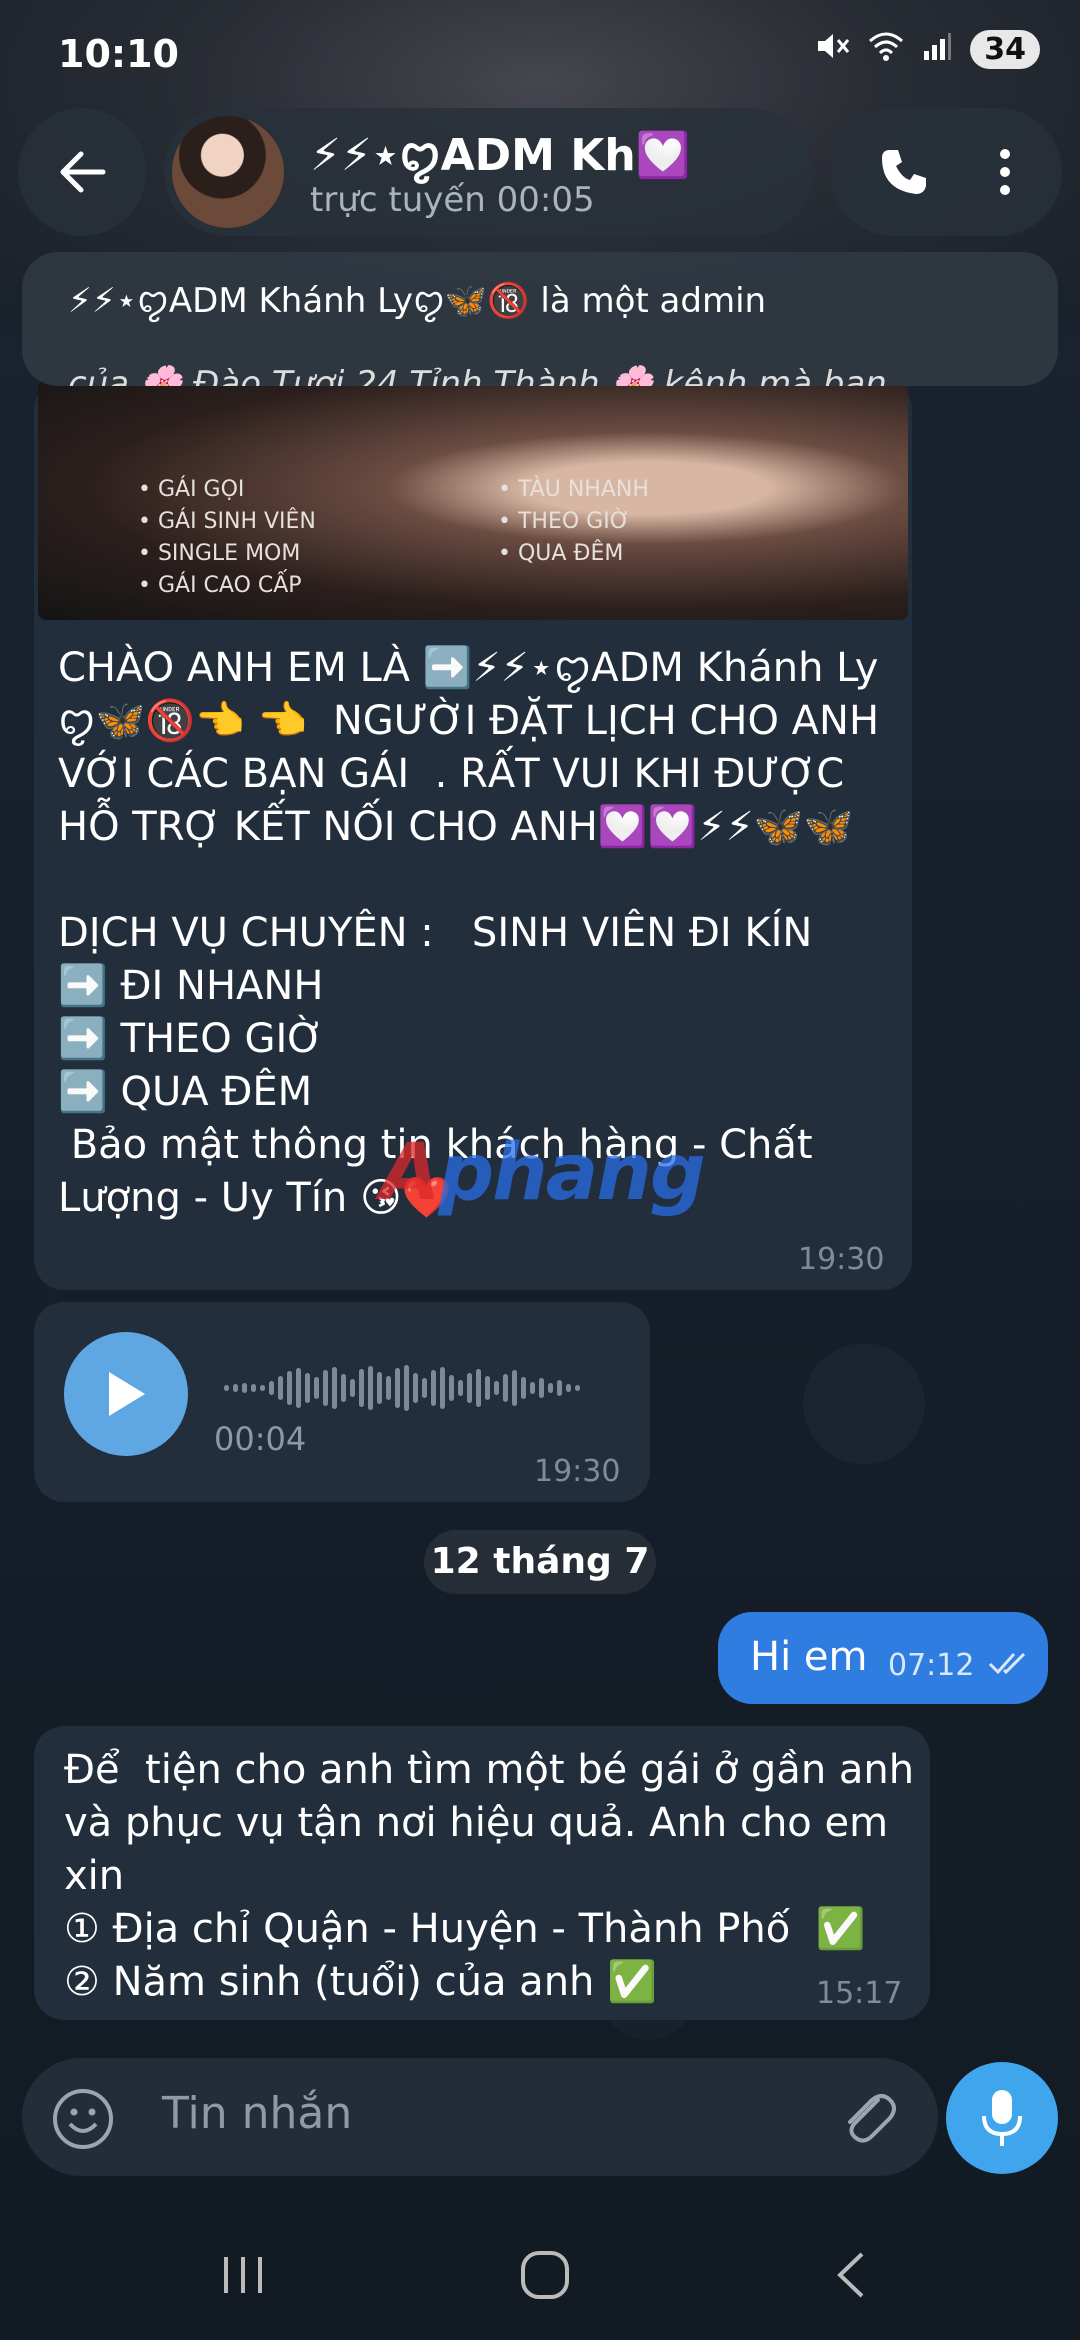 Image resolution: width=1080 pixels, height=2340 pixels. What do you see at coordinates (1005, 49) in the screenshot?
I see `battery-indicator: 34` at bounding box center [1005, 49].